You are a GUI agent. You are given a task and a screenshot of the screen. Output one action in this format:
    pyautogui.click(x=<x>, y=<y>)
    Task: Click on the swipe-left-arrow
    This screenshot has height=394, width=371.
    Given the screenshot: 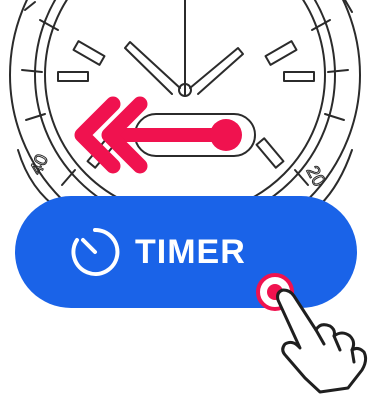 What is the action you would take?
    pyautogui.click(x=165, y=135)
    